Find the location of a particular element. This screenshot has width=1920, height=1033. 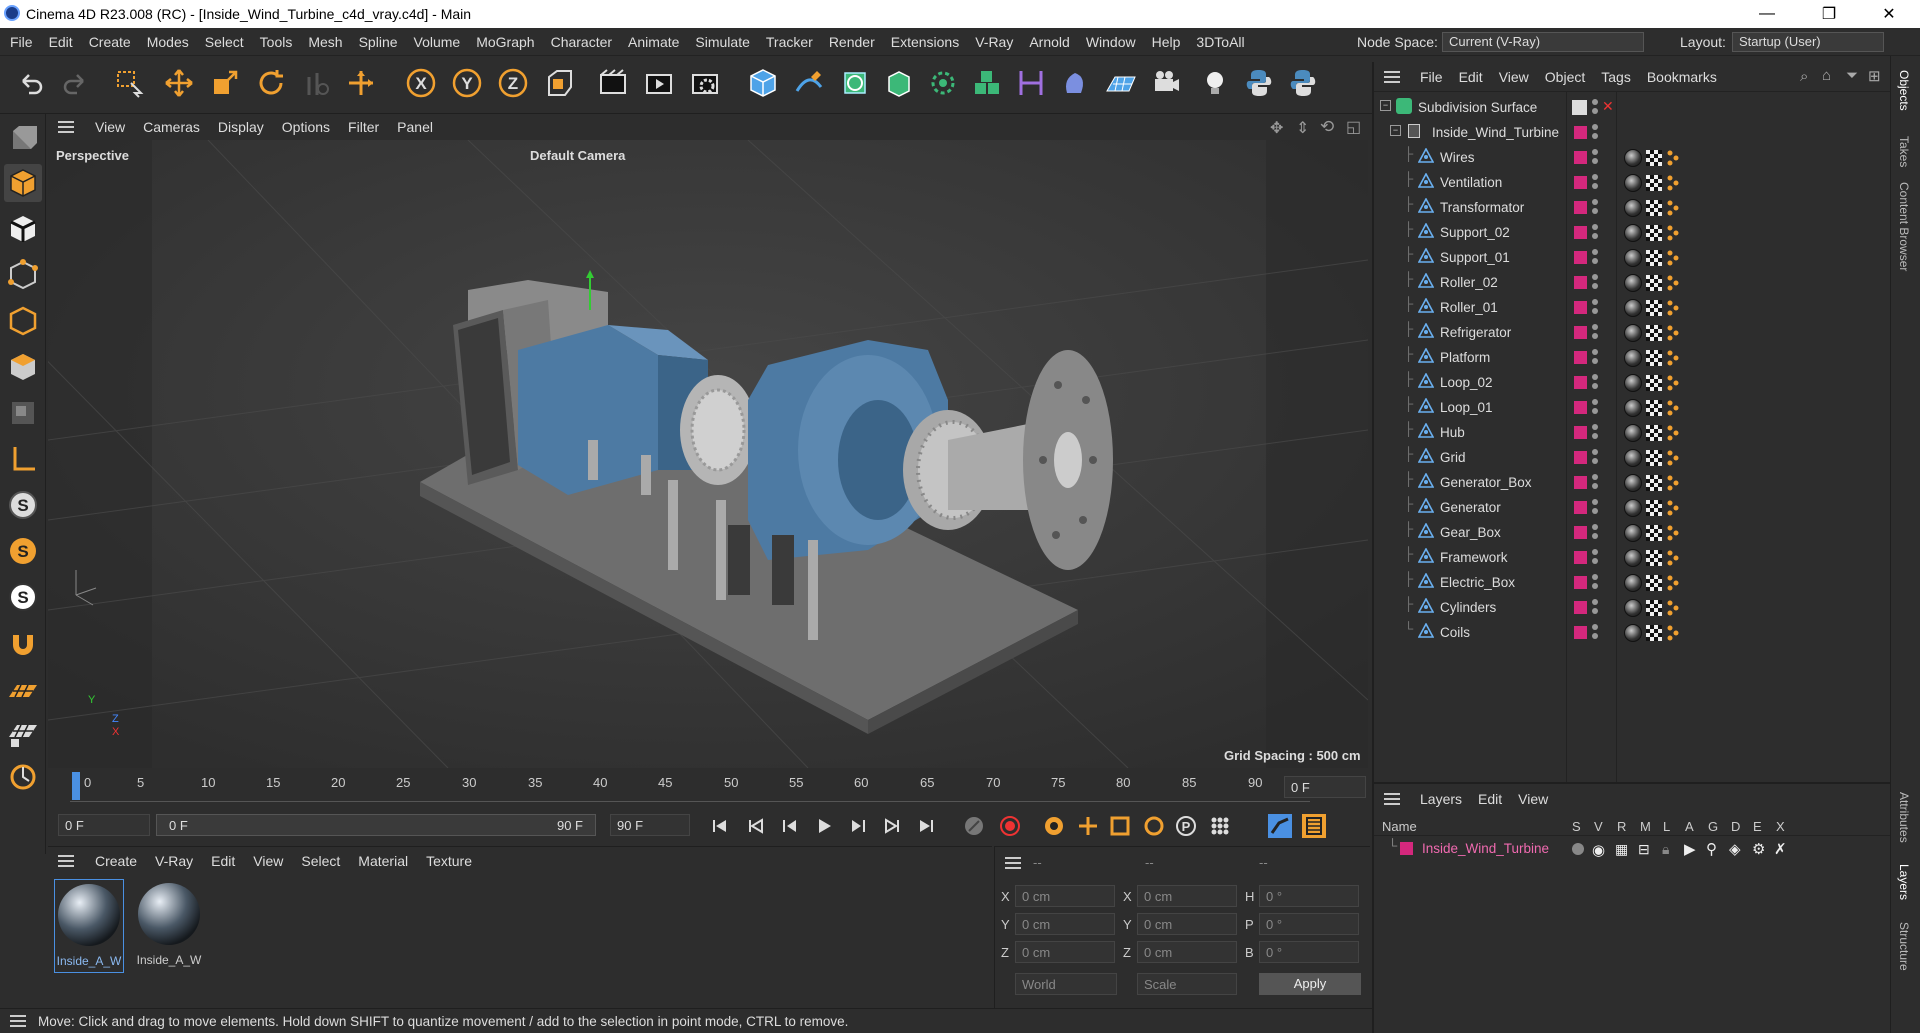

layer-solo-icon is located at coordinates (1578, 849).